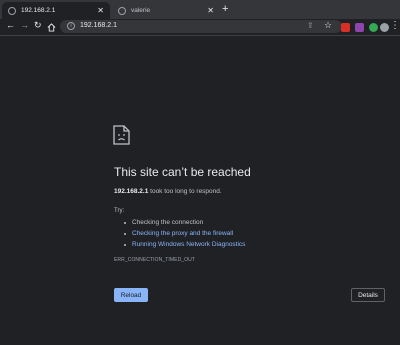 The height and width of the screenshot is (345, 400). What do you see at coordinates (368, 295) in the screenshot?
I see `details-button: Details` at bounding box center [368, 295].